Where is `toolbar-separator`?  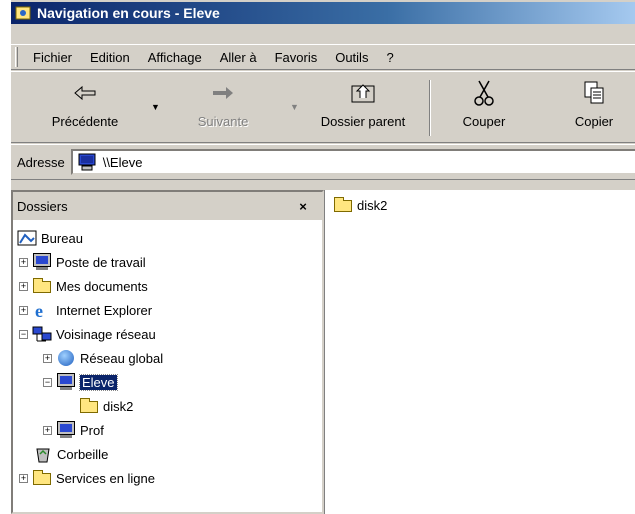
toolbar-separator is located at coordinates (430, 108).